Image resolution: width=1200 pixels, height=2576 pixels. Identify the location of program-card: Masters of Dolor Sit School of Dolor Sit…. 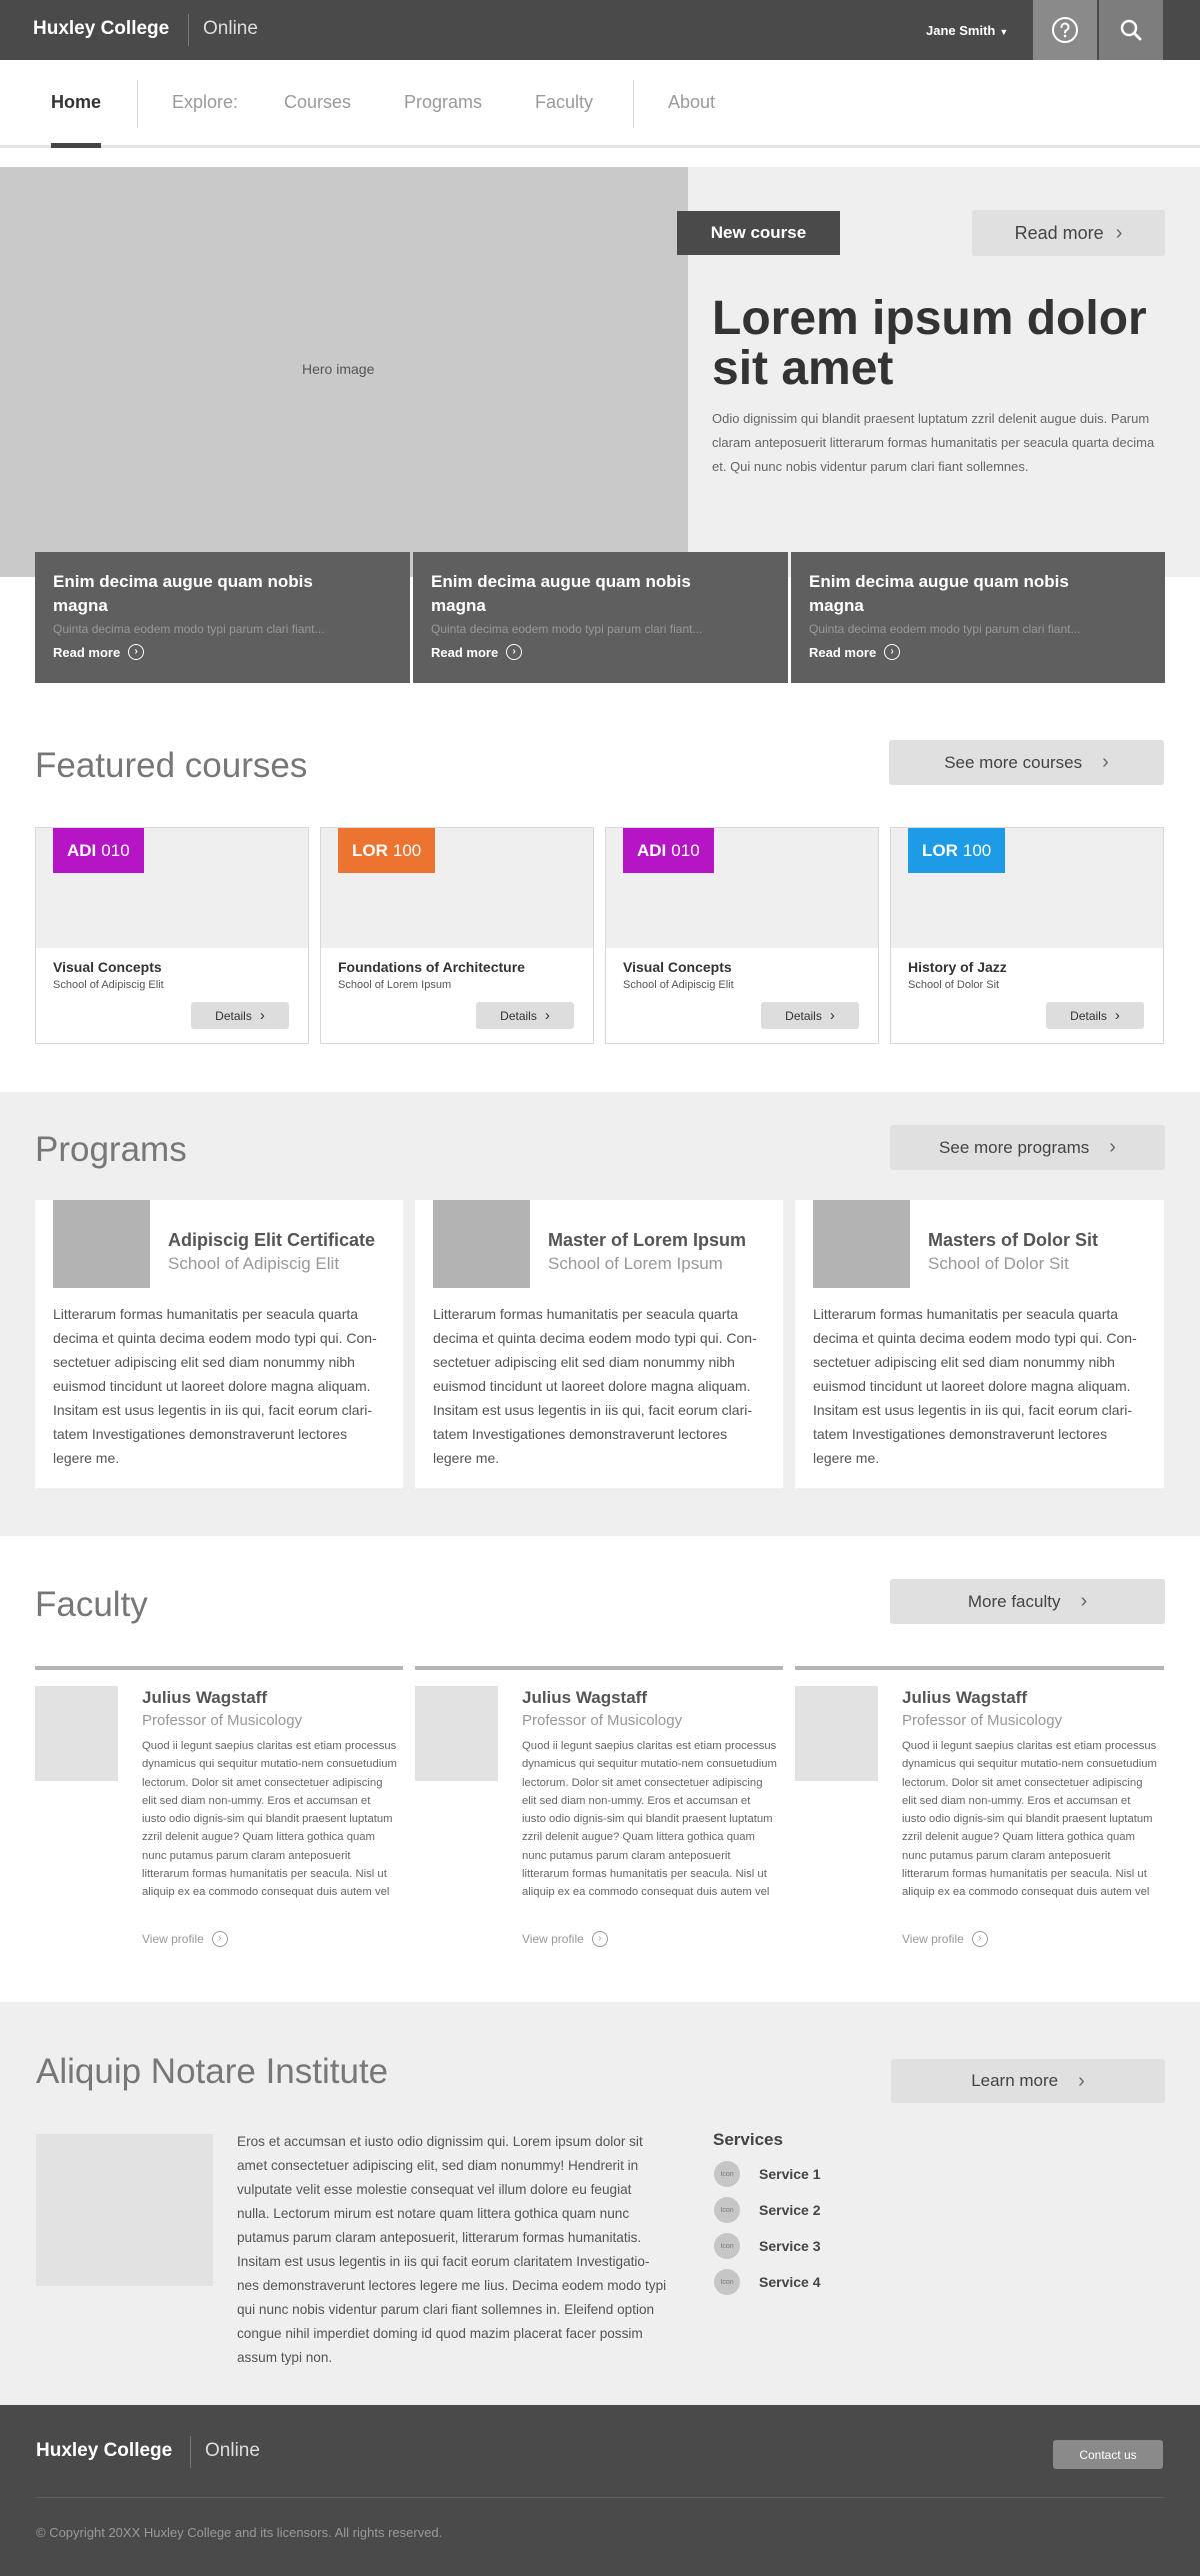
(979, 1344).